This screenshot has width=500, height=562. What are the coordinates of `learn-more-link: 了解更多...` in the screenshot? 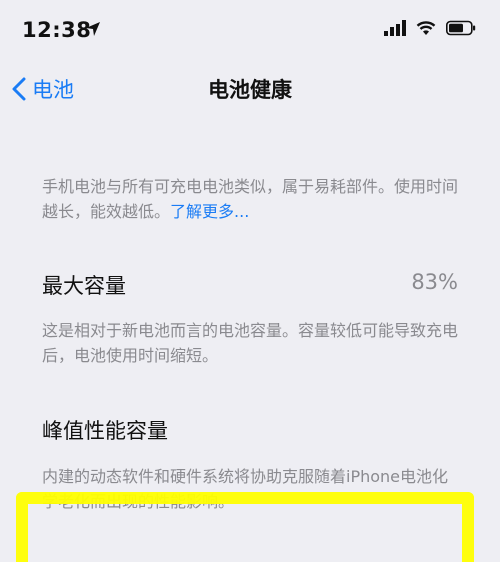 It's located at (209, 211).